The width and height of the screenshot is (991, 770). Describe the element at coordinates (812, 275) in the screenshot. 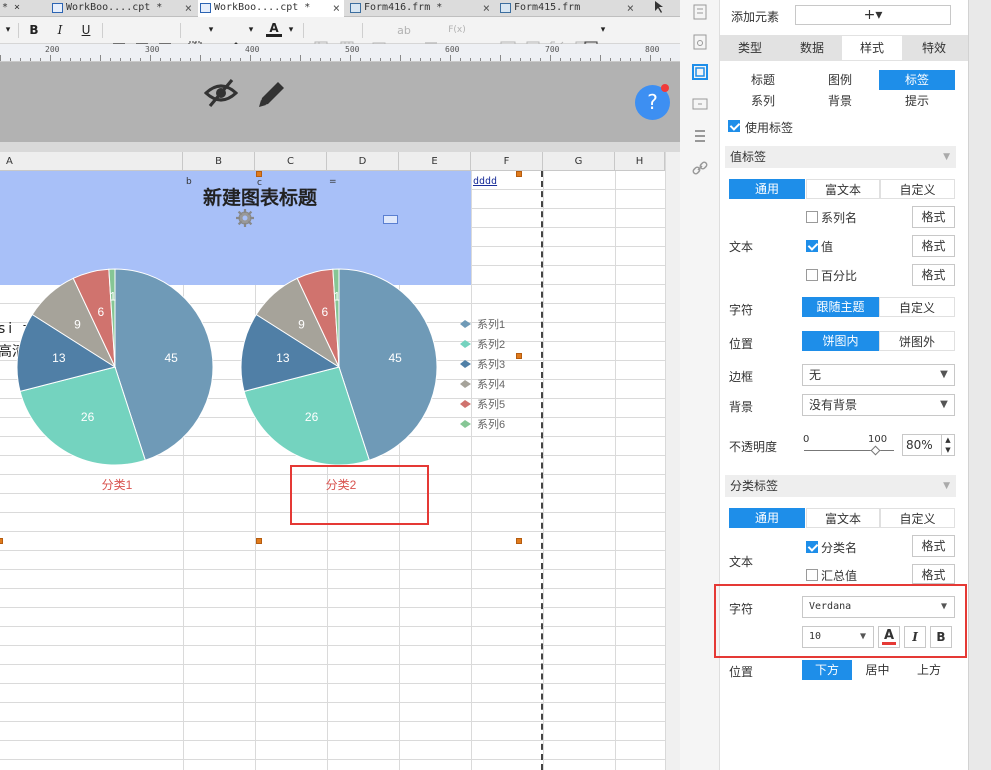

I see `percent-checkbox` at that location.